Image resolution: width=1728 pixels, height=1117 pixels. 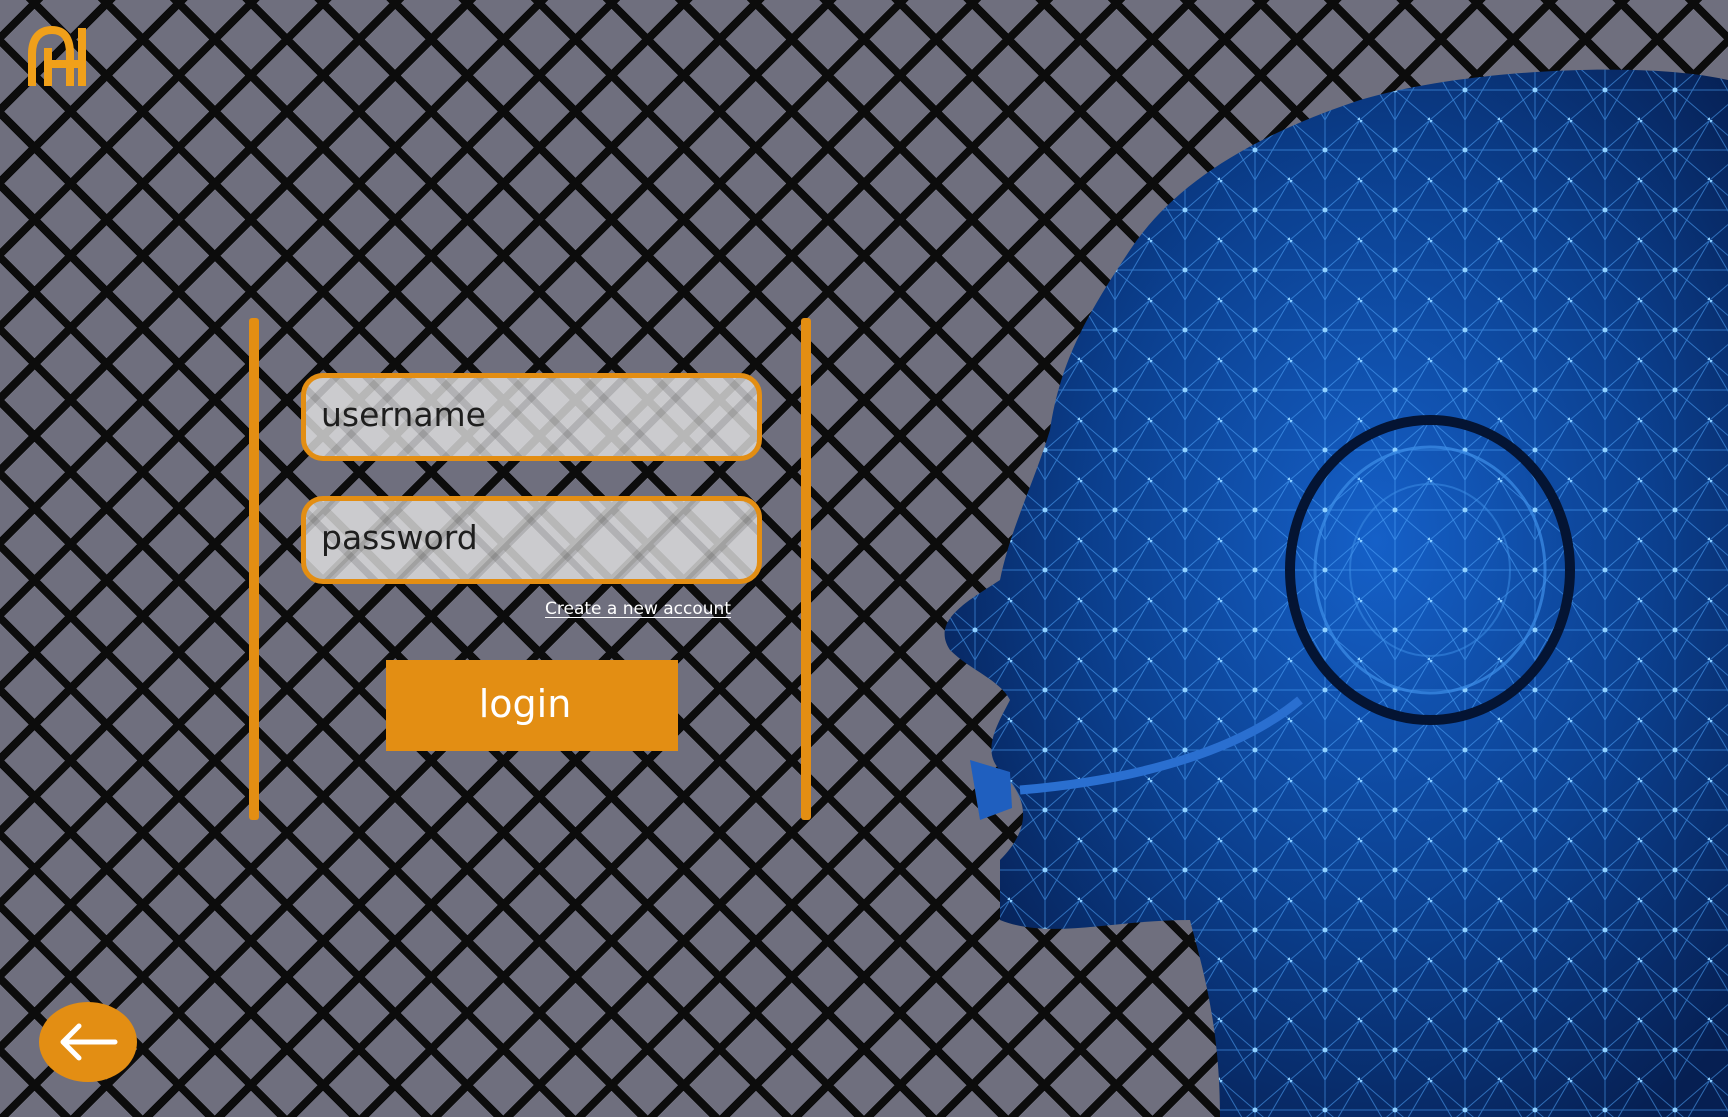 I want to click on username-field, so click(x=531, y=417).